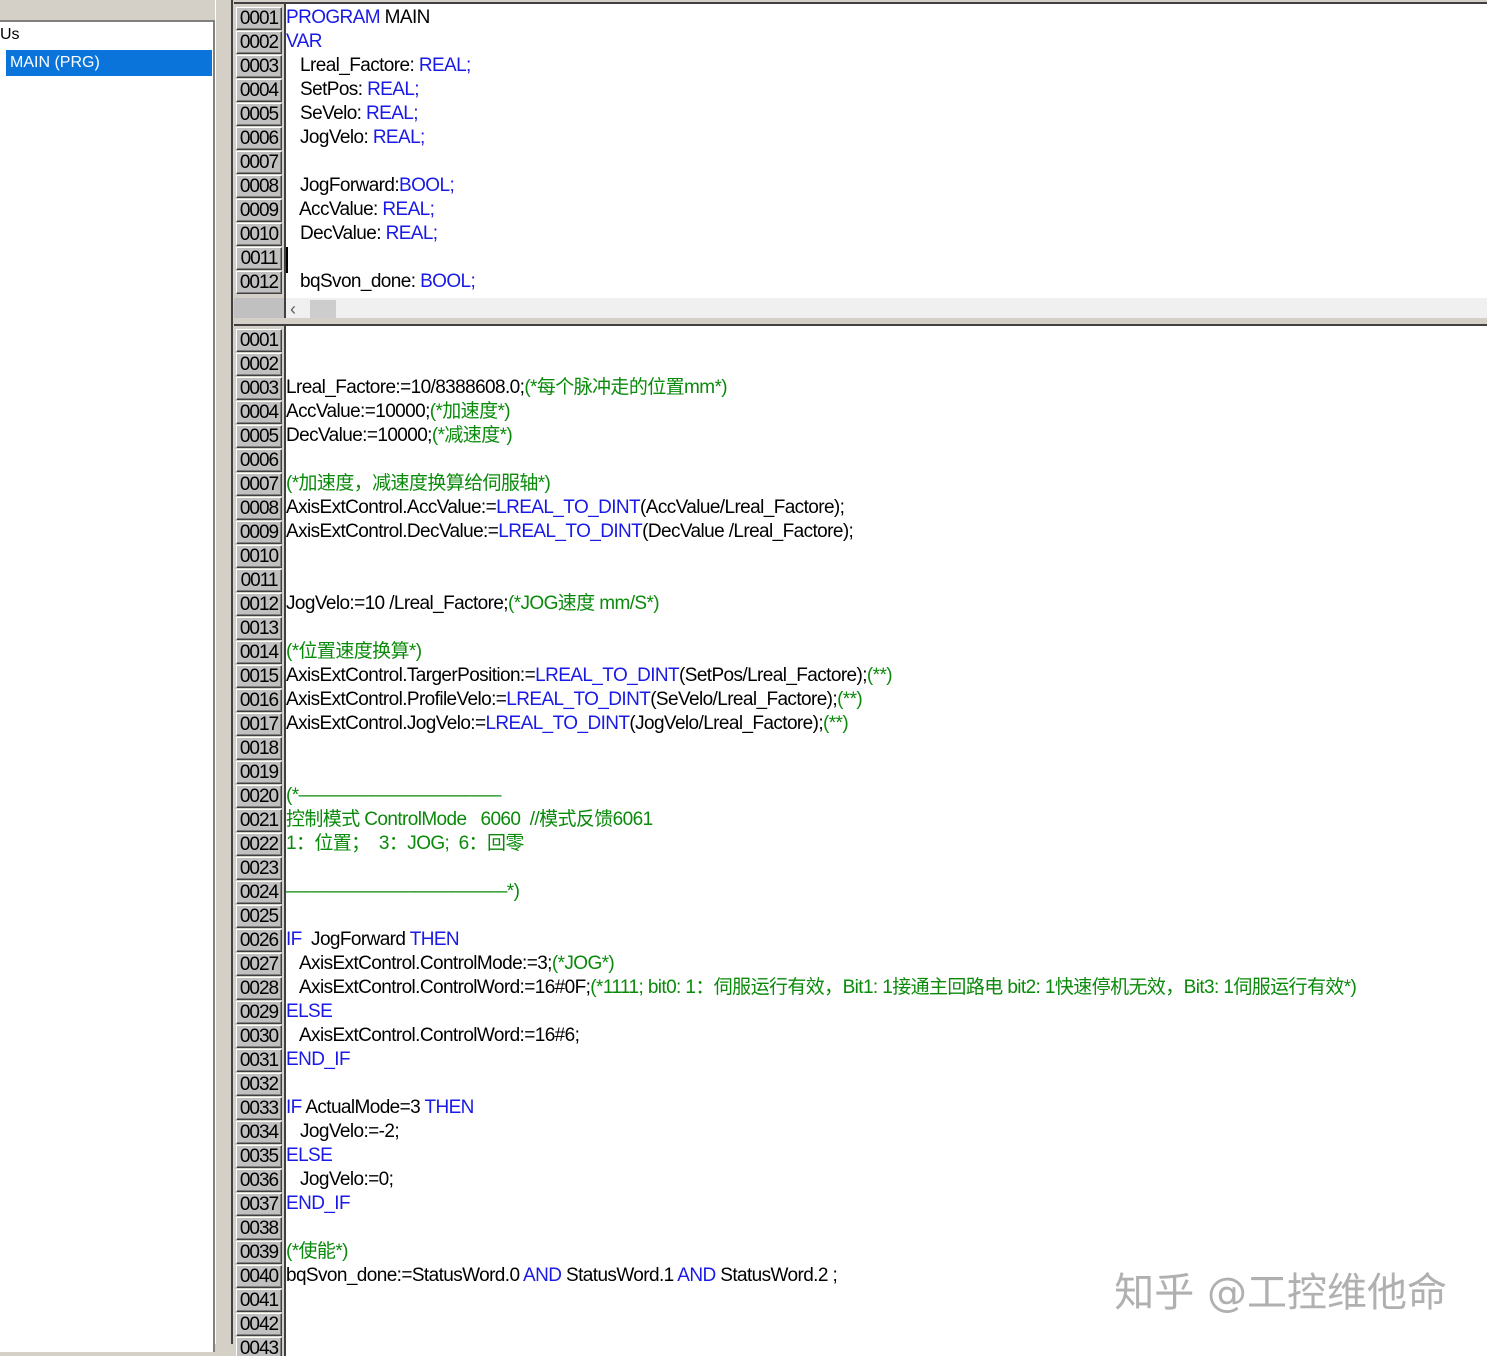 This screenshot has width=1487, height=1356. Describe the element at coordinates (259, 844) in the screenshot. I see `line-number: 0022` at that location.